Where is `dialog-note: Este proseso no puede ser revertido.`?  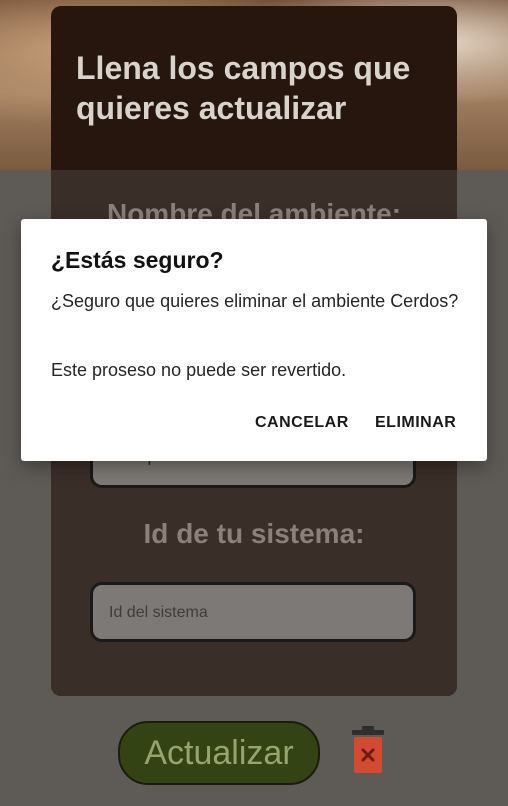
dialog-note: Este proseso no puede ser revertido. is located at coordinates (199, 370).